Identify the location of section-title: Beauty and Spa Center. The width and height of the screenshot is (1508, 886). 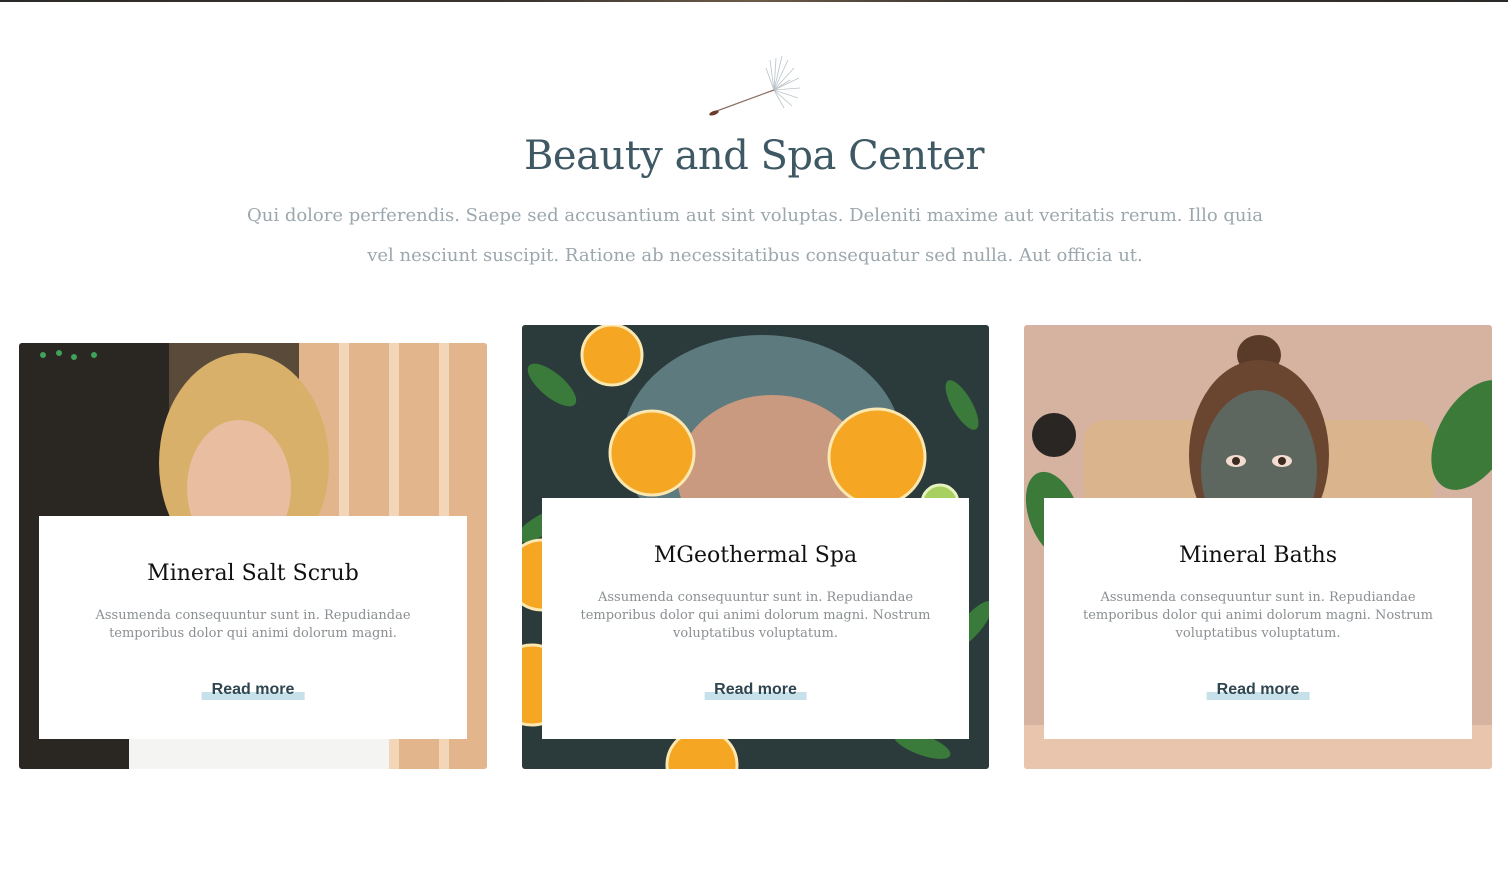
(754, 156).